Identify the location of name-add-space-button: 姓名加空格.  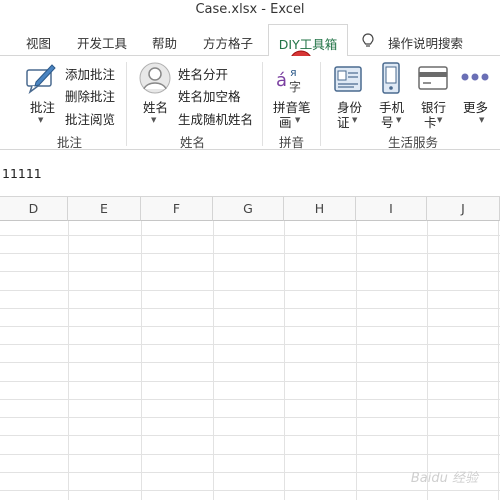
(209, 95).